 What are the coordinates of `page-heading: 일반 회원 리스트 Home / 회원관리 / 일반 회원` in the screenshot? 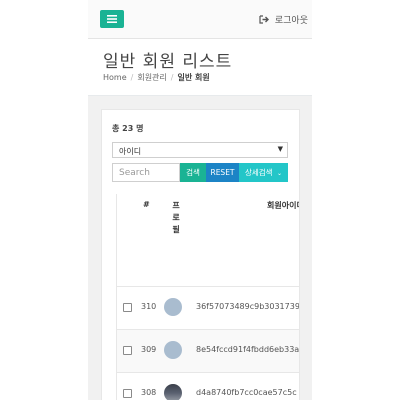 It's located at (200, 67).